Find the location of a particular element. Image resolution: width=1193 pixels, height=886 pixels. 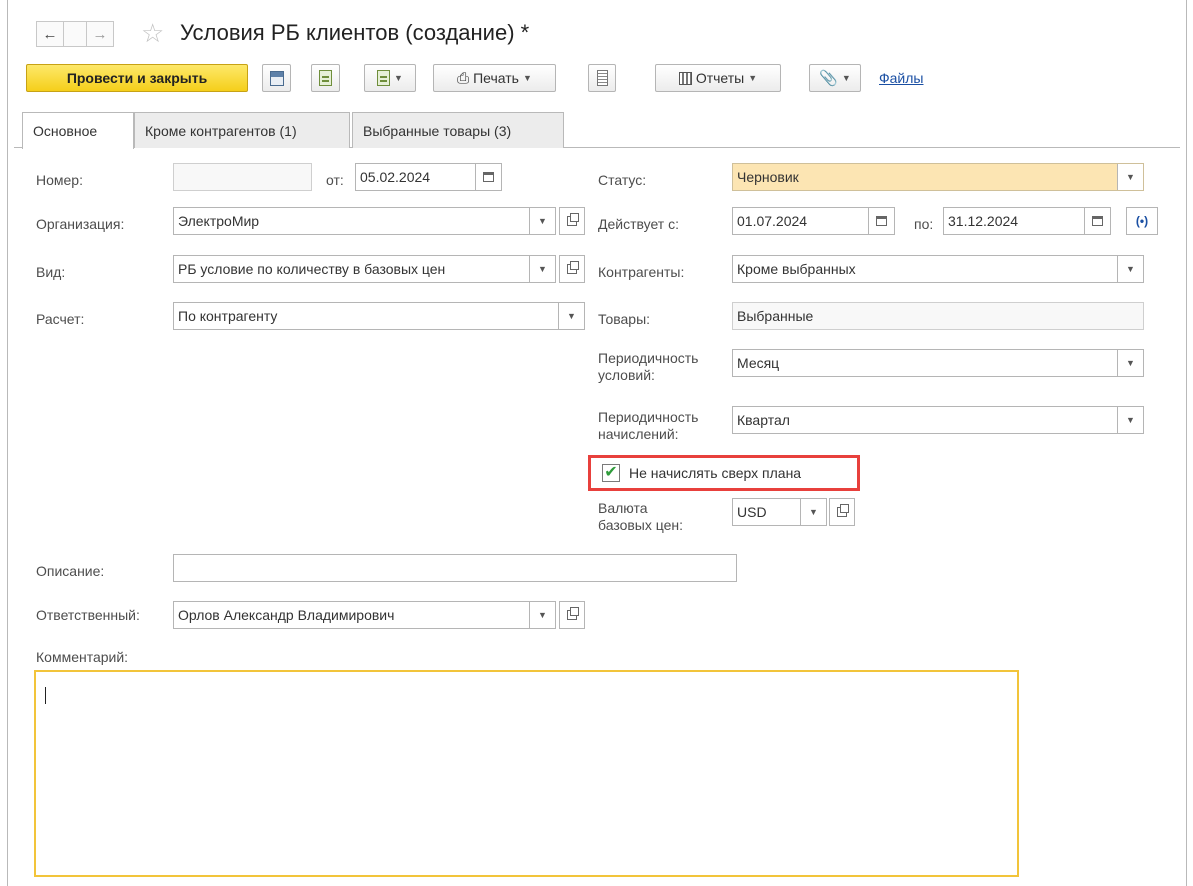

back-arrow-icon: ← is located at coordinates (50, 34).